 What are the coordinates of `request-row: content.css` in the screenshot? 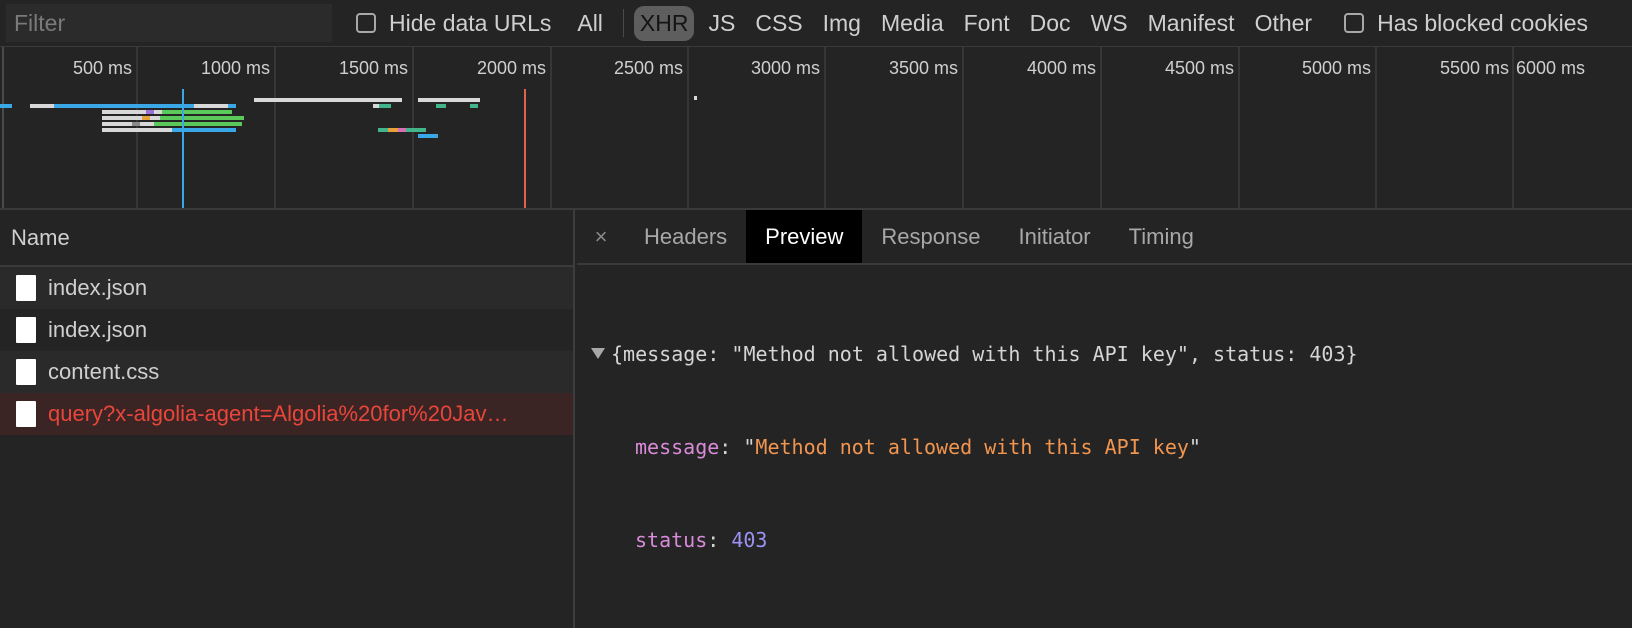 It's located at (286, 372).